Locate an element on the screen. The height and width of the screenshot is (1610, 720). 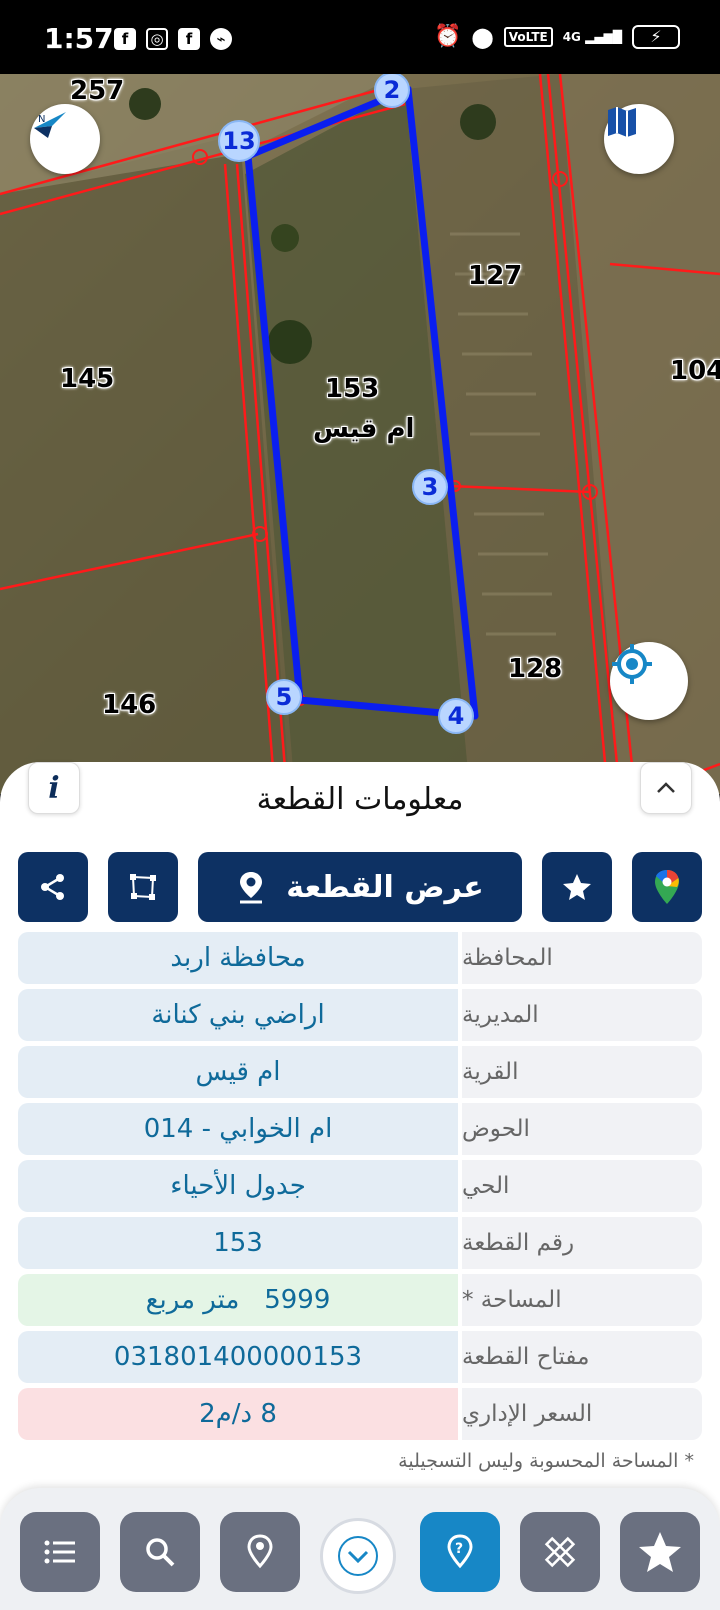
map-layers-button is located at coordinates (639, 139).